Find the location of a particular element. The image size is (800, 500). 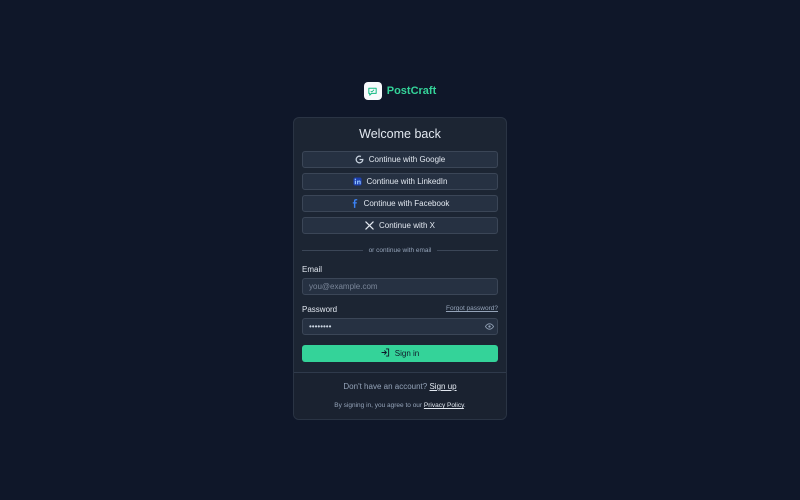

brand-header: PostCraft is located at coordinates (400, 91).